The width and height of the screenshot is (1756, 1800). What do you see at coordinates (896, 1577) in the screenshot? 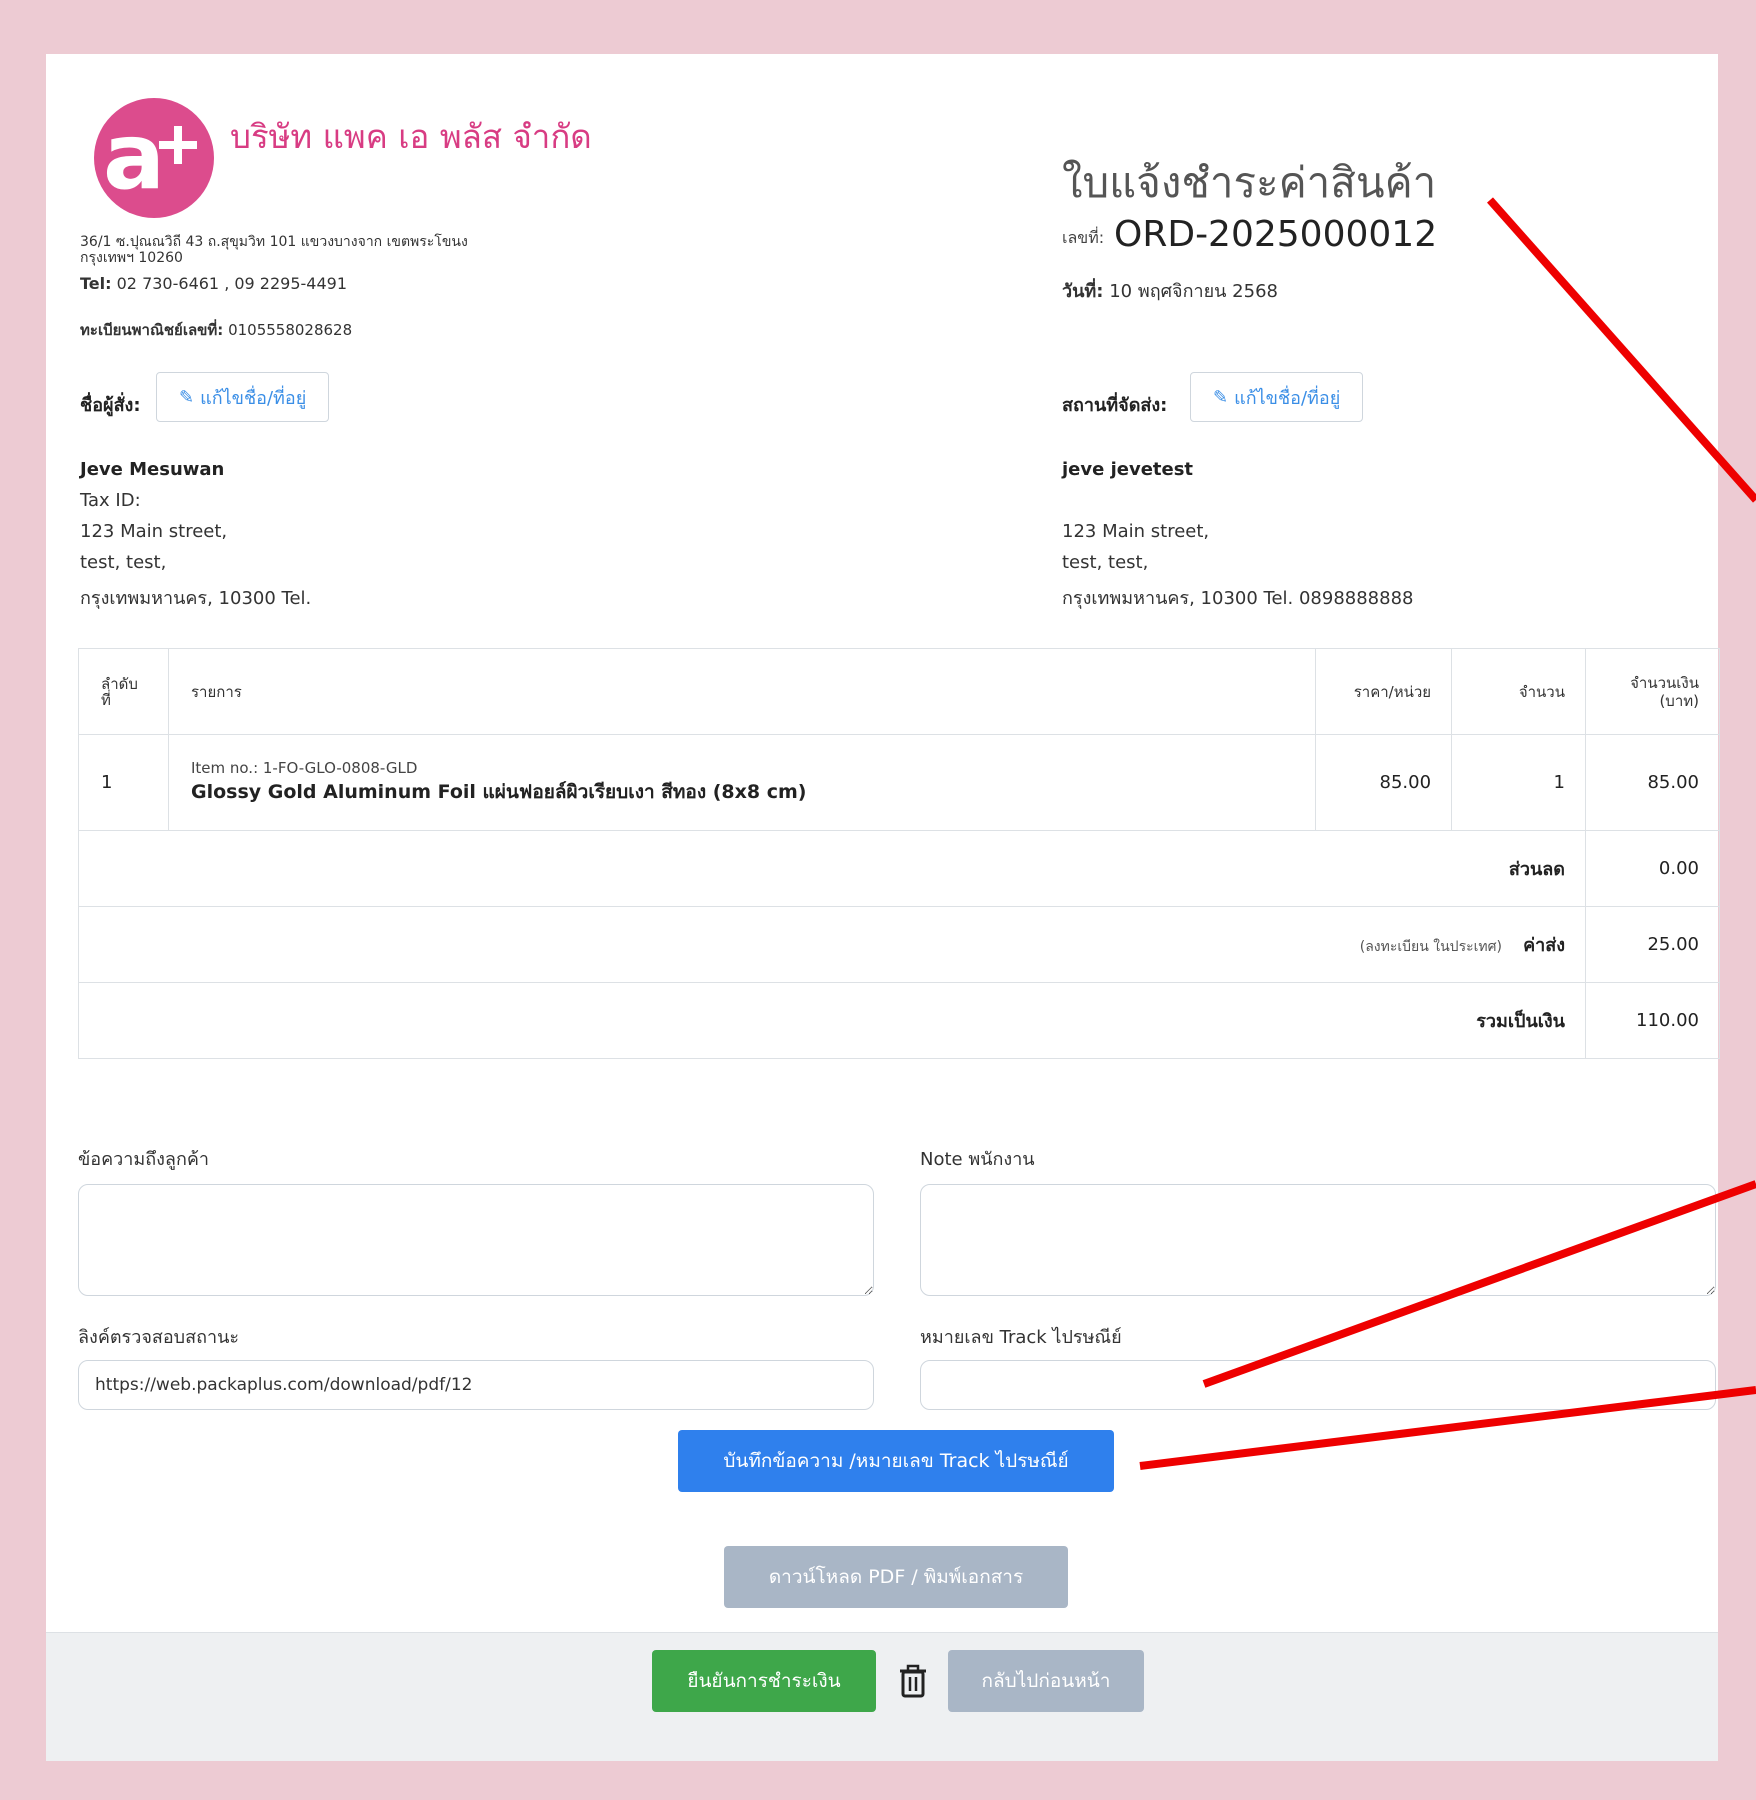
I see `download-pdf-button: ดาวน์โหลด PDF / พิมพ์เอกสาร` at bounding box center [896, 1577].